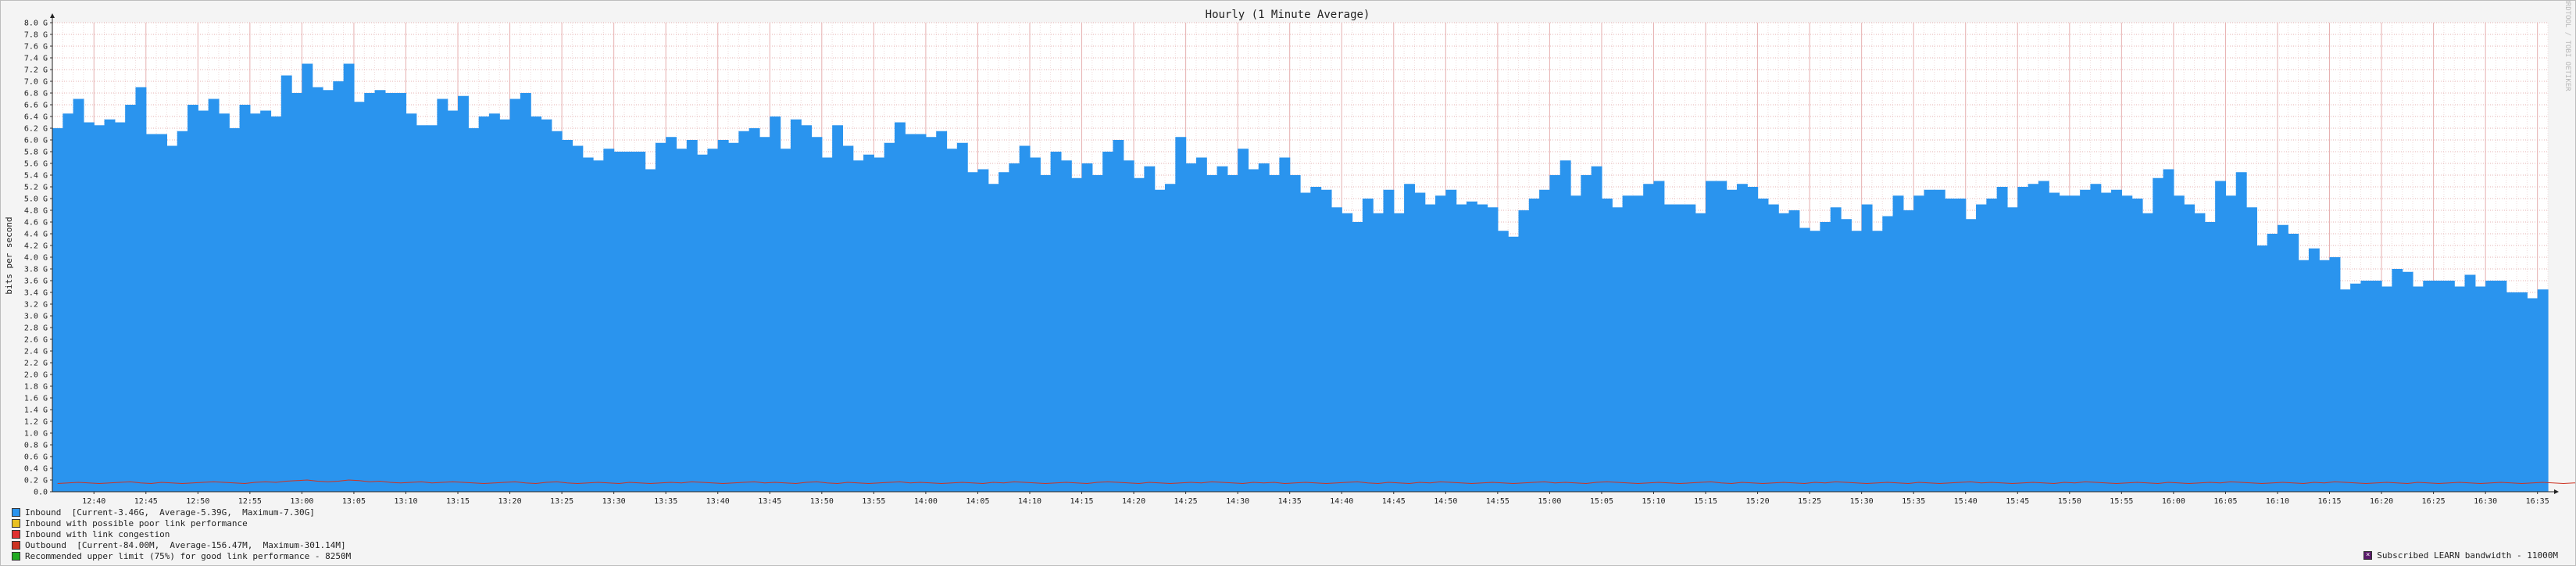 This screenshot has height=566, width=2576. I want to click on x-tick-label: 13:05, so click(354, 501).